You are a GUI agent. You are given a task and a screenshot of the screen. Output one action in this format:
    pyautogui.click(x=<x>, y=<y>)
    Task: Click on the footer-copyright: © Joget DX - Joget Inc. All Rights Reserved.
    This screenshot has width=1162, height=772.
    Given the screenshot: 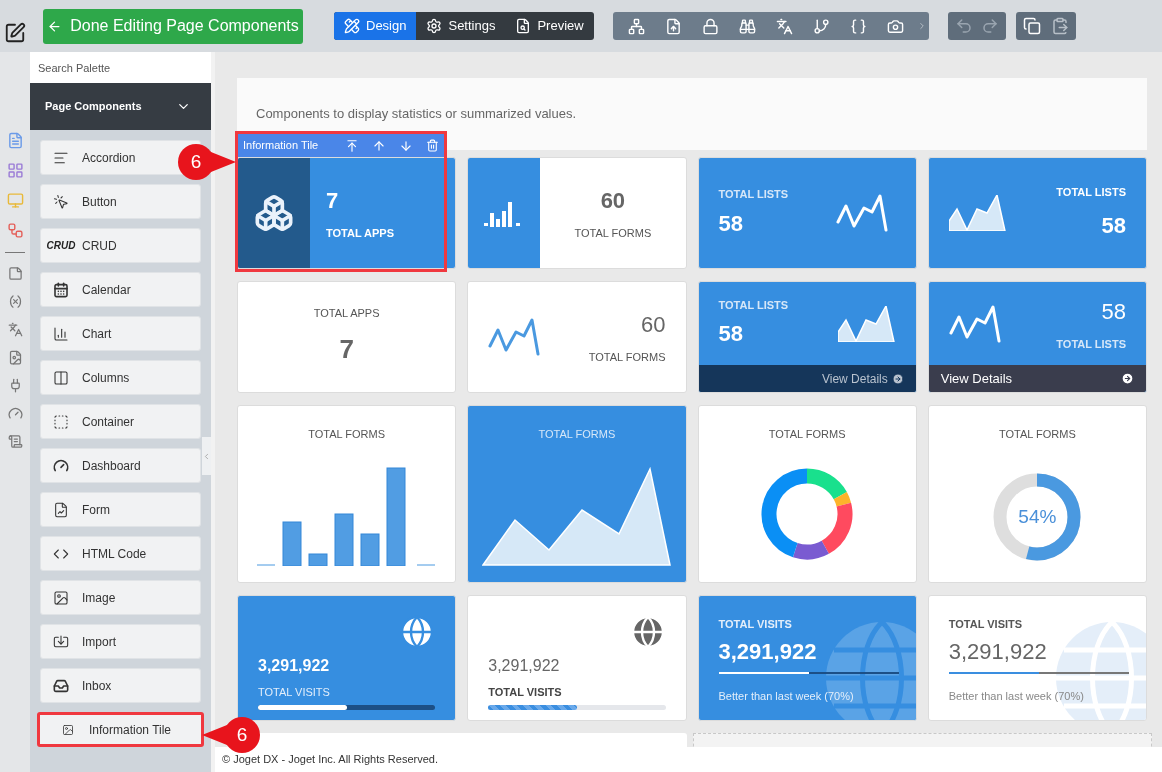 What is the action you would take?
    pyautogui.click(x=330, y=760)
    